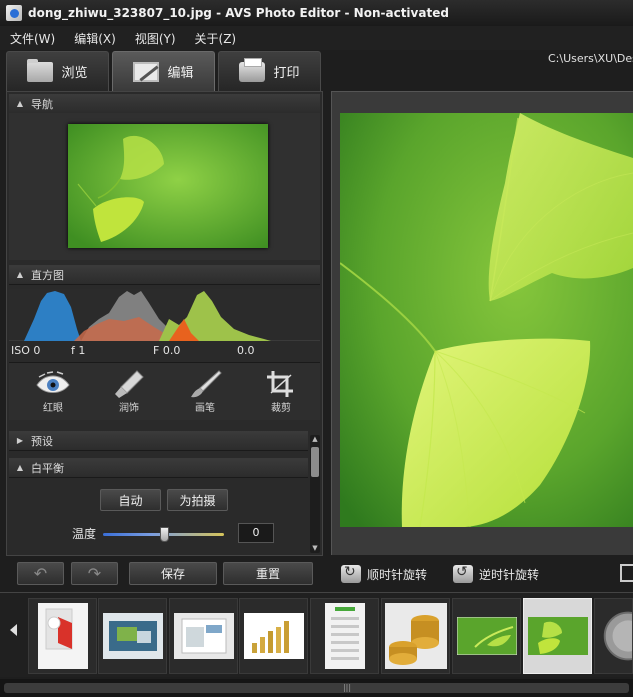 This screenshot has width=633, height=697. Describe the element at coordinates (180, 73) in the screenshot. I see `tab-edit-label: 编辑` at that location.